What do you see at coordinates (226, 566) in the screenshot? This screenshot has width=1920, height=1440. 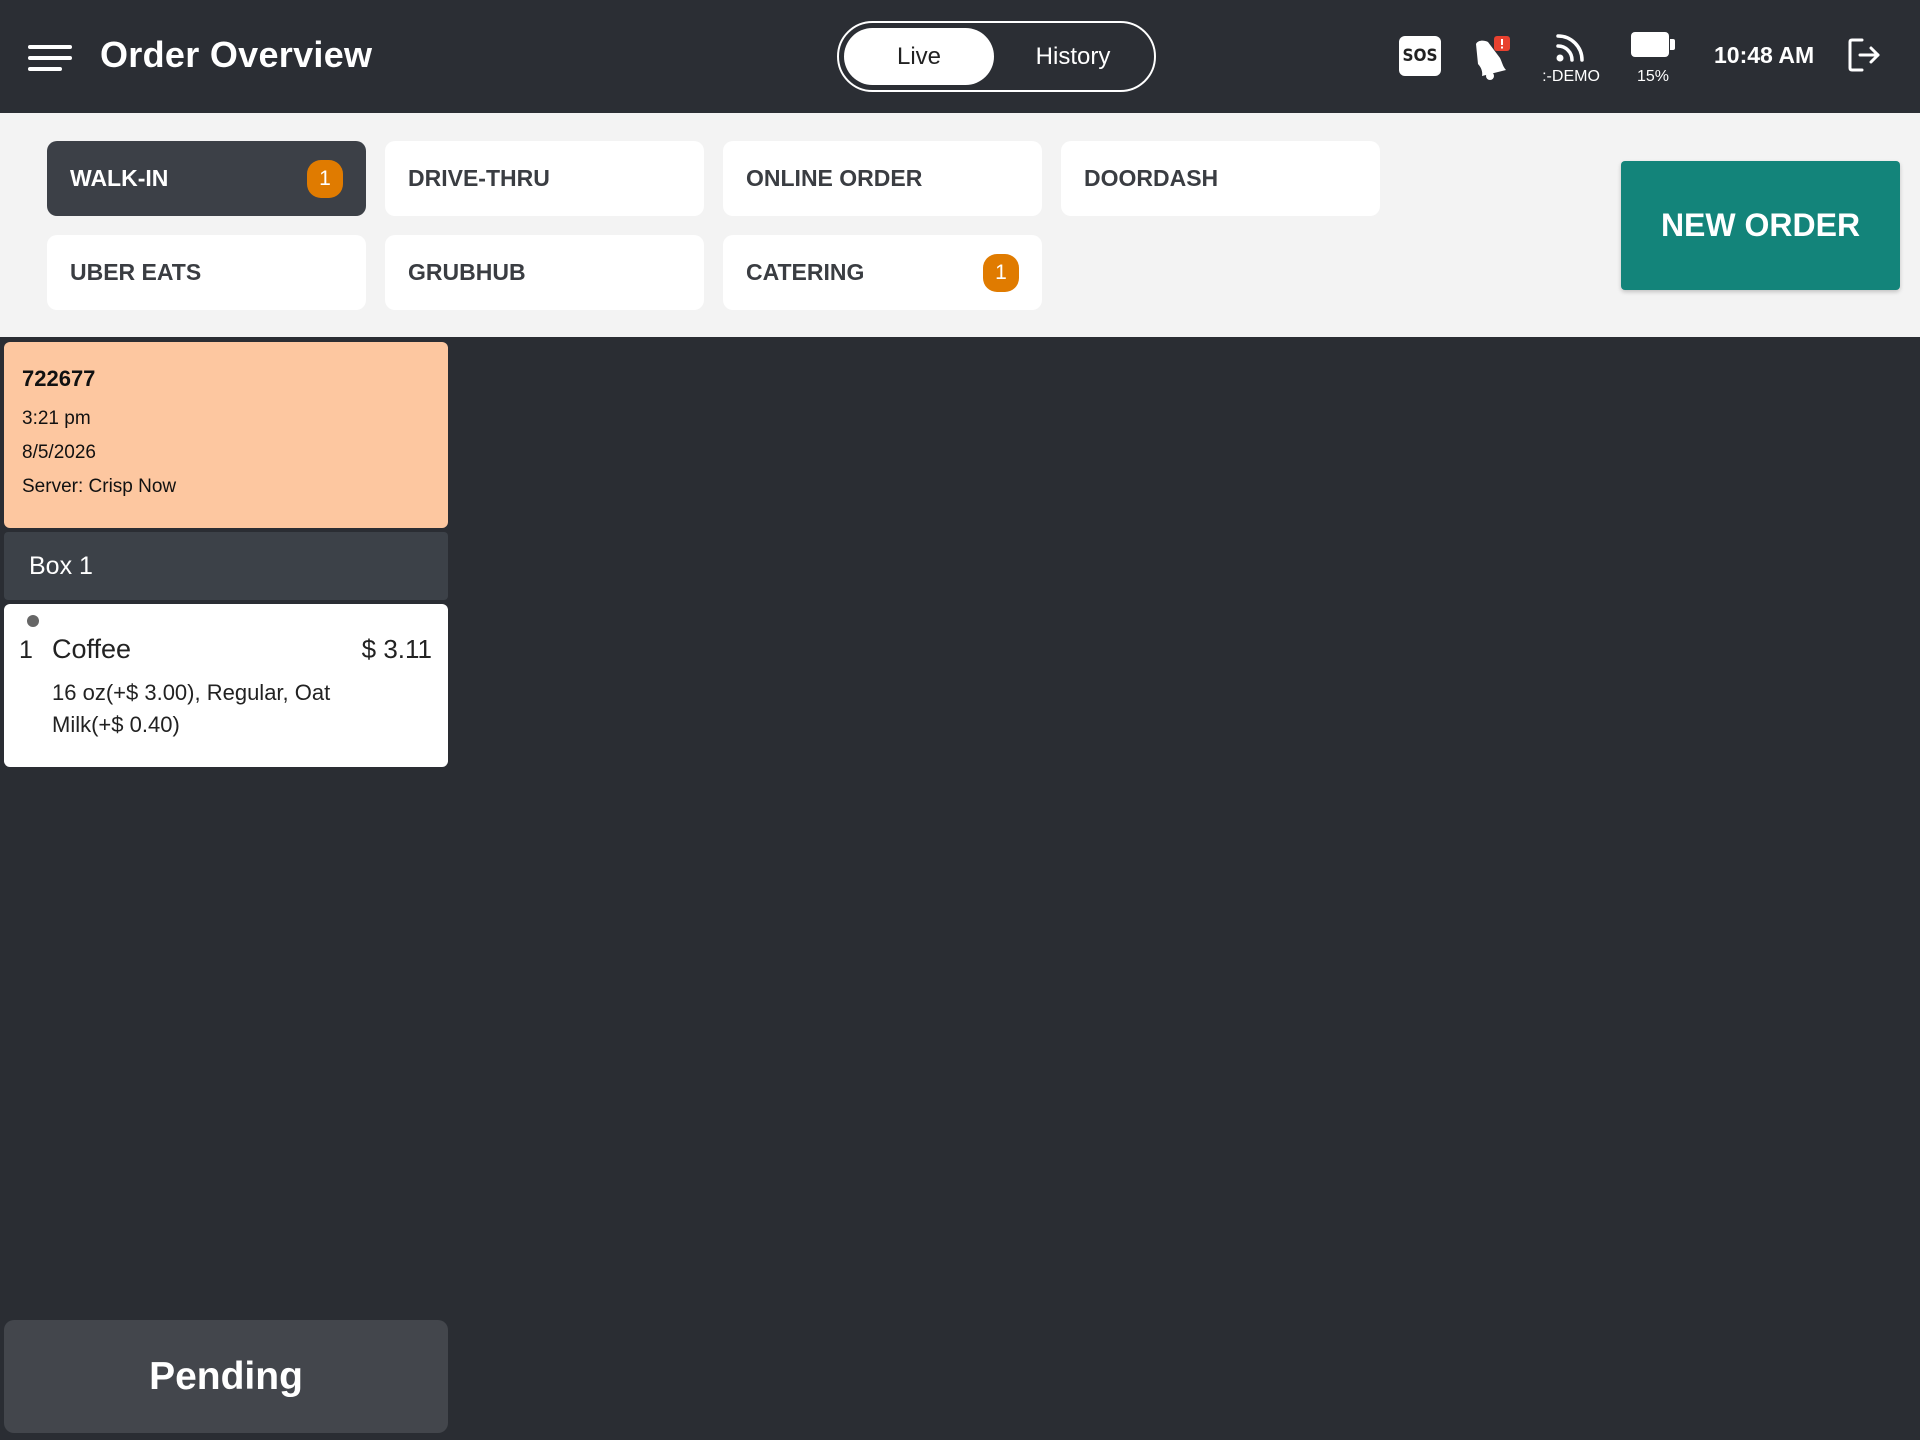 I see `box-header: Box 1` at bounding box center [226, 566].